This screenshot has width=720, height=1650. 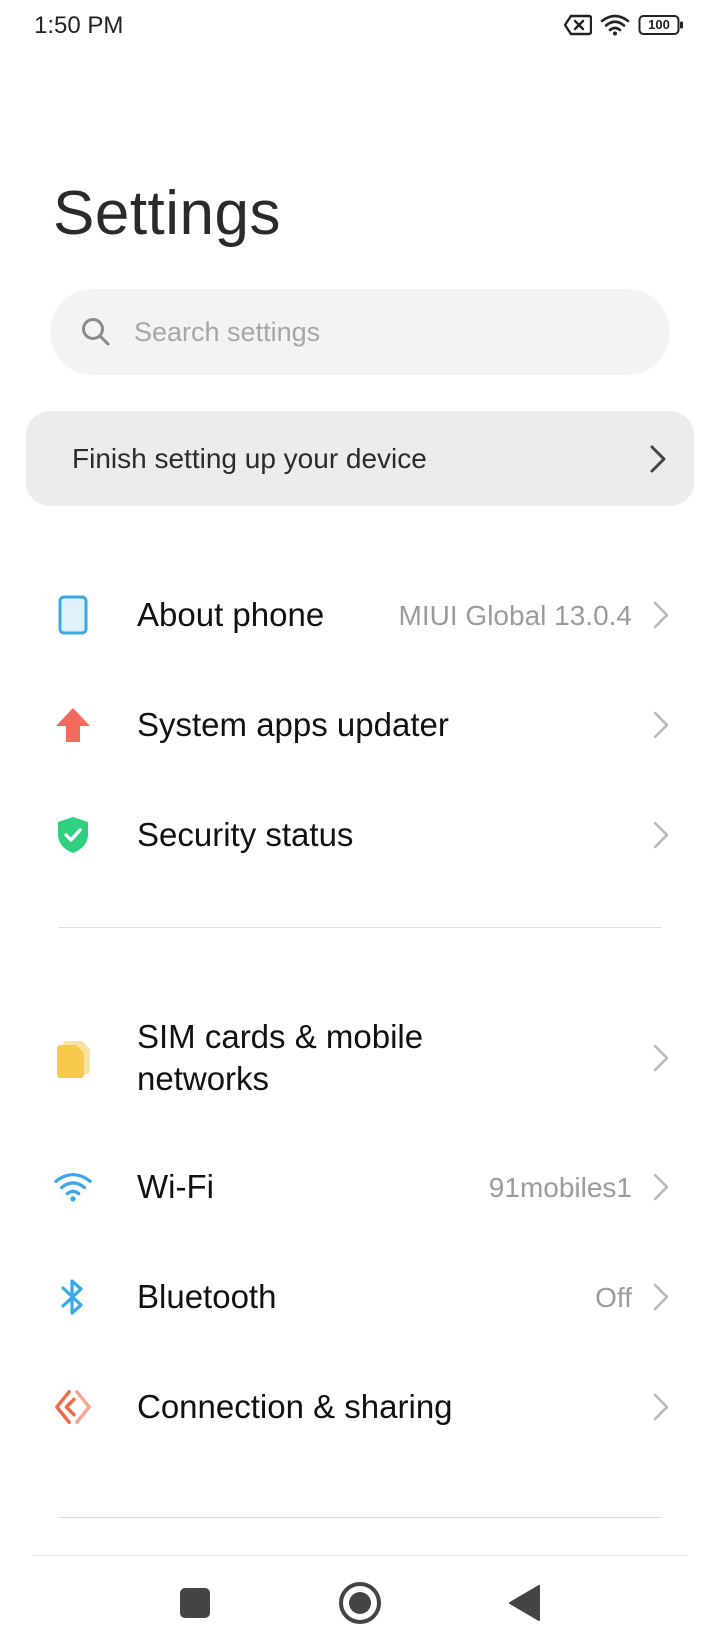 I want to click on status-time: 1:50 PM, so click(x=79, y=25).